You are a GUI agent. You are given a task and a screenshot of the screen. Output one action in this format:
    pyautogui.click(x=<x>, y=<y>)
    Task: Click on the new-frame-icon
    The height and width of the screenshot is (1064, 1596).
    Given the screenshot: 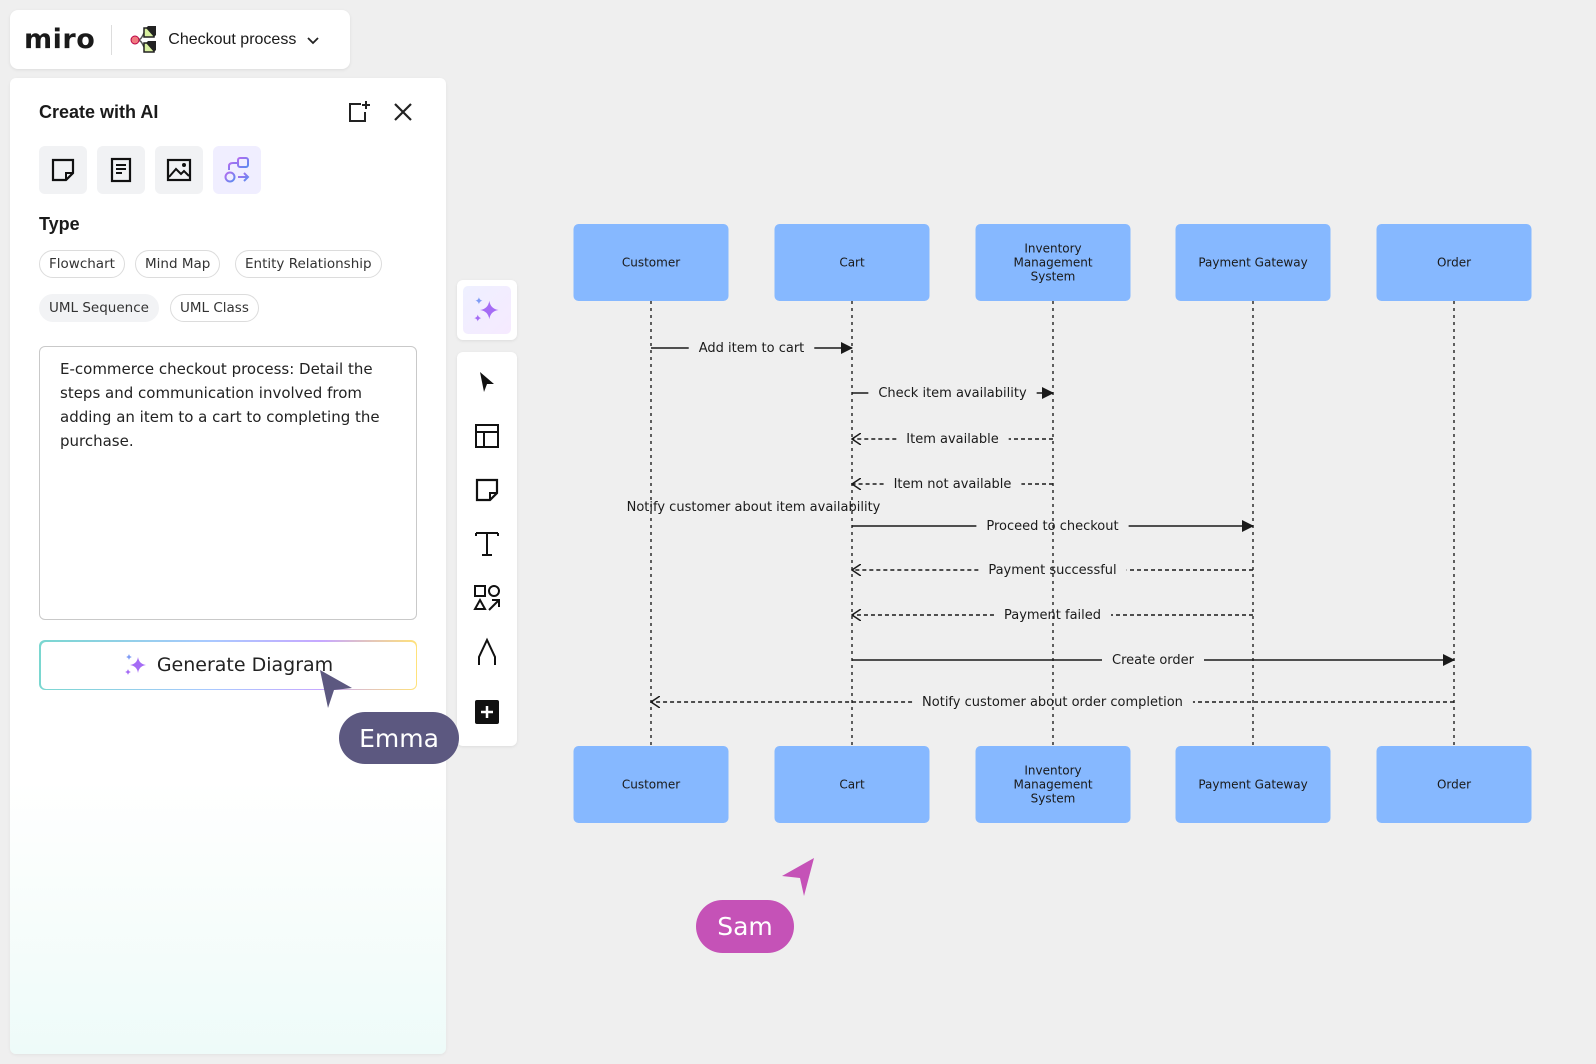 What is the action you would take?
    pyautogui.click(x=359, y=112)
    